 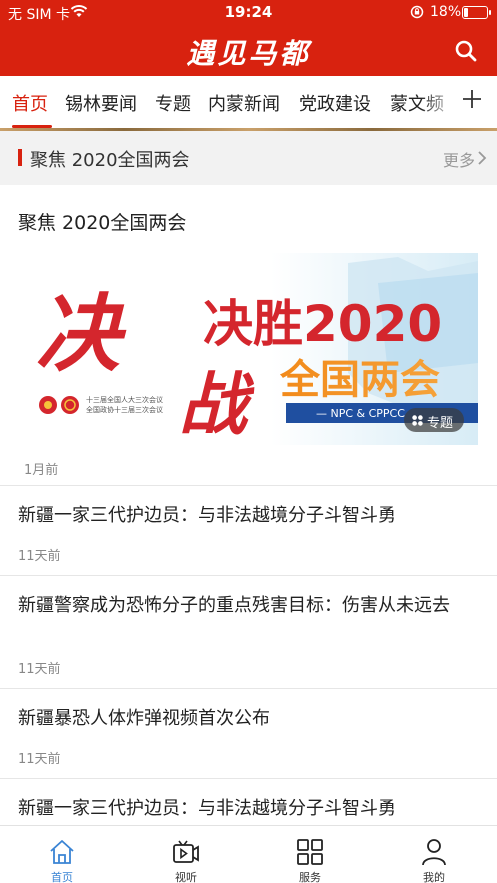 I want to click on nav-me: 我的, so click(x=434, y=854).